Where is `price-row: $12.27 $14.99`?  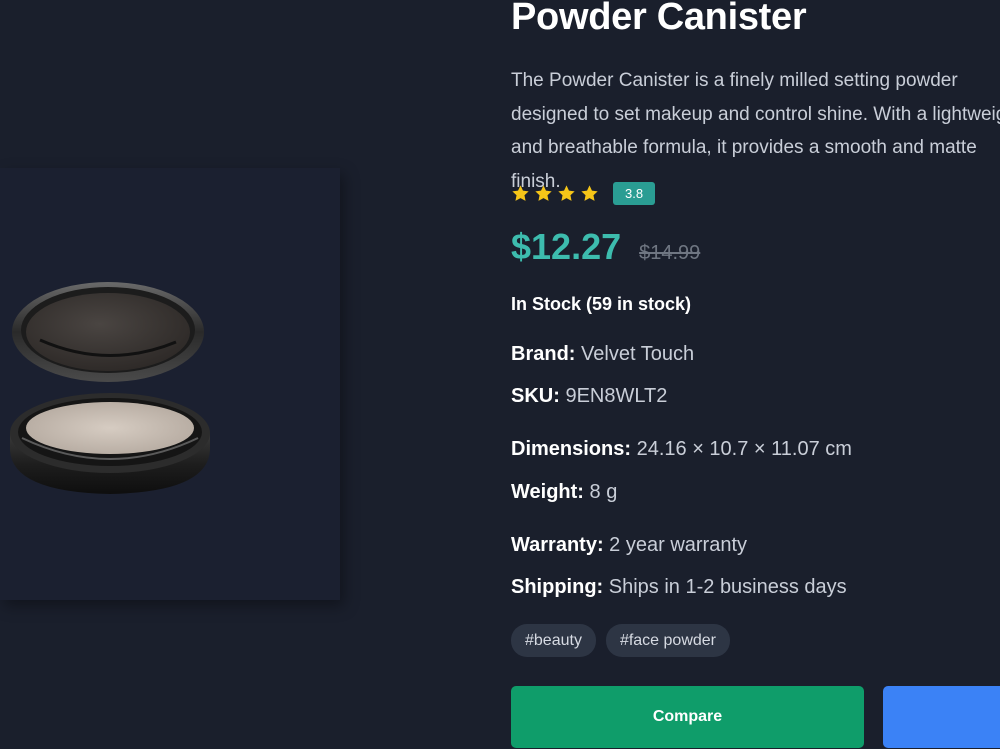 price-row: $12.27 $14.99 is located at coordinates (605, 247).